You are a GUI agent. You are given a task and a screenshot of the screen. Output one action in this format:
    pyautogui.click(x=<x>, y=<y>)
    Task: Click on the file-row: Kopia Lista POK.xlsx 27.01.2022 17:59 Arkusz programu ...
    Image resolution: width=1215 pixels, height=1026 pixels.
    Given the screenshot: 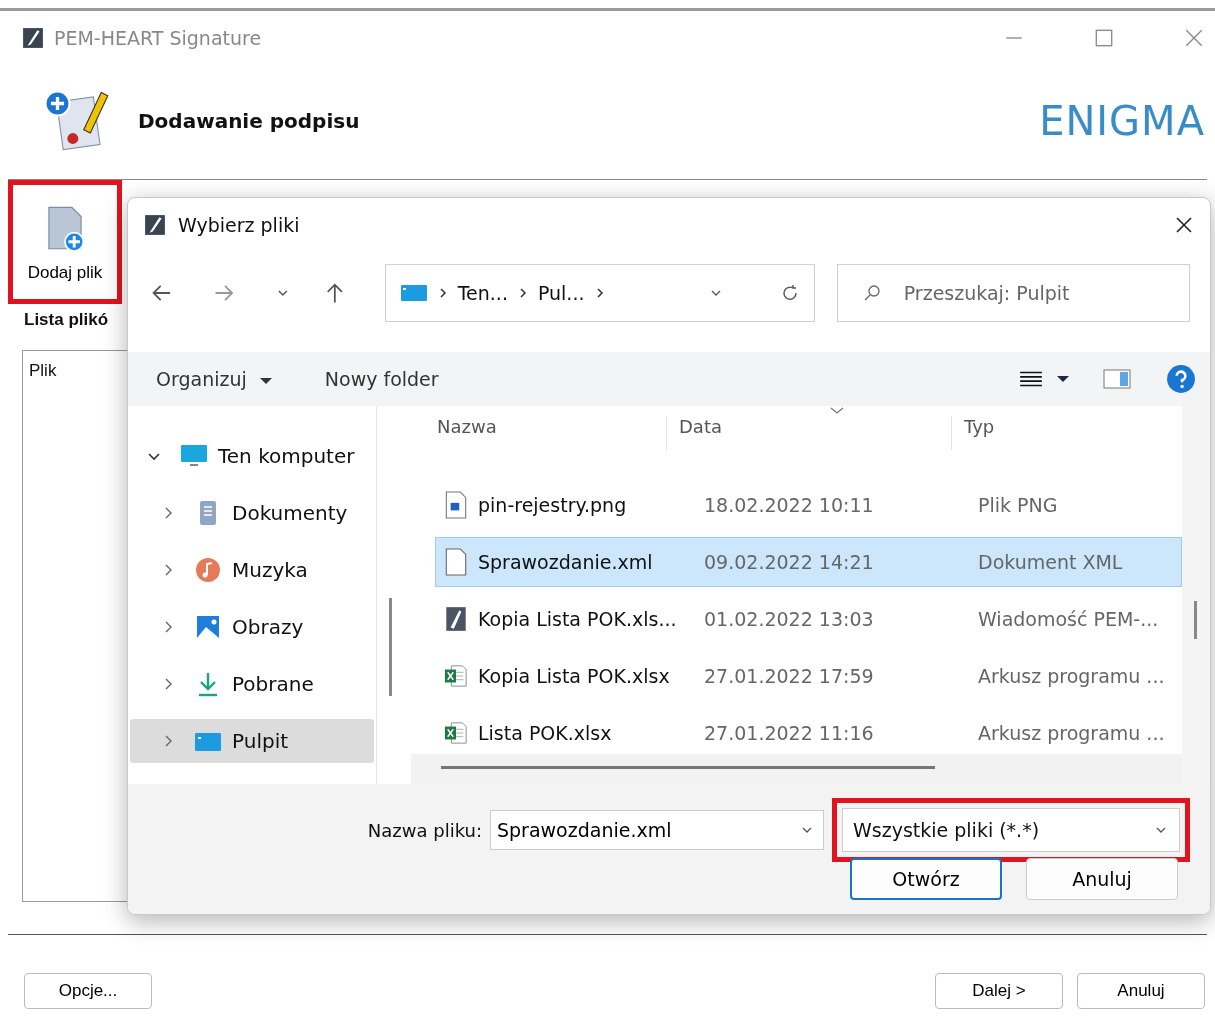 What is the action you would take?
    pyautogui.click(x=808, y=676)
    